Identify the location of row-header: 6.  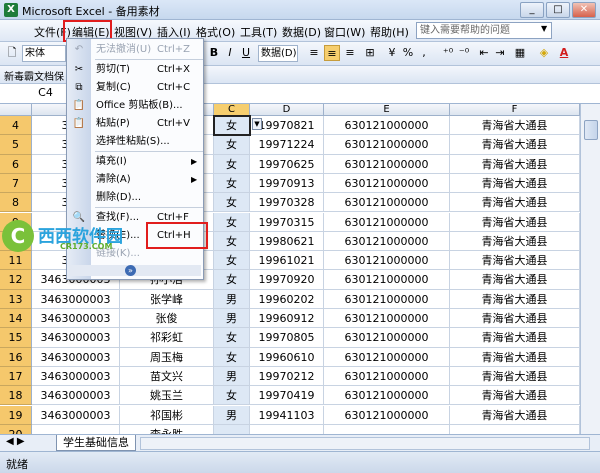
(16, 164).